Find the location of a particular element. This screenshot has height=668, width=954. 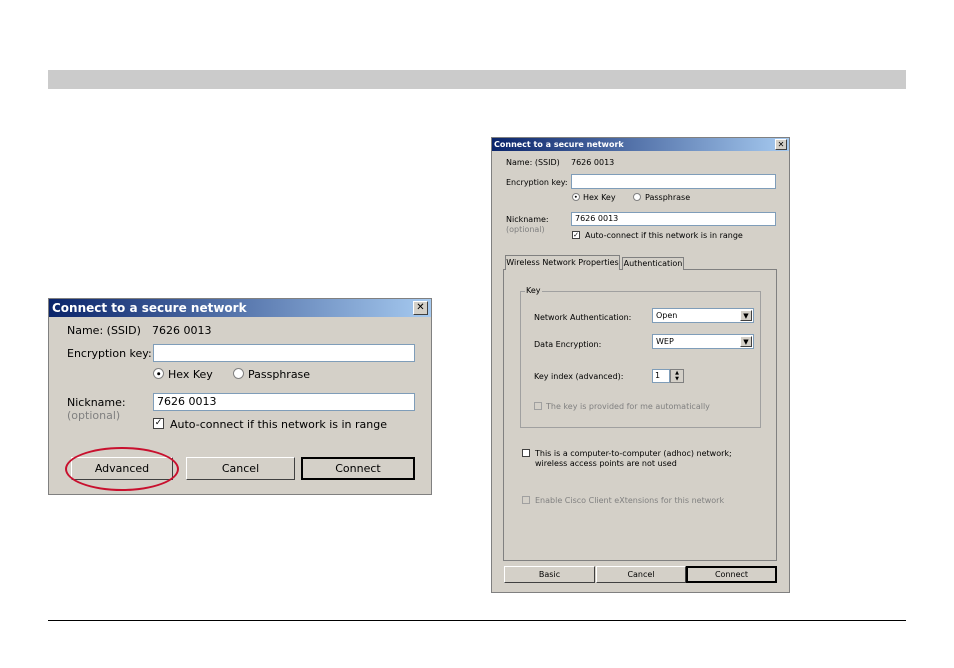

basic-button: Basic is located at coordinates (549, 574).